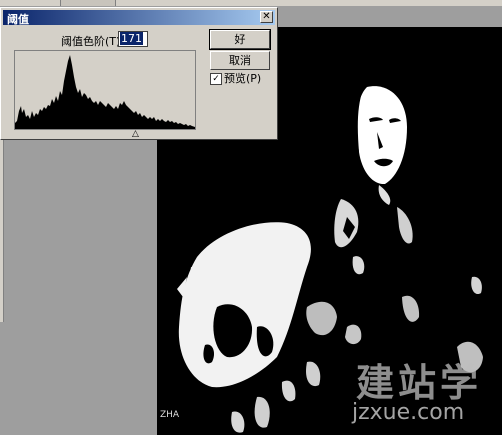  I want to click on preview-label: 预览(P), so click(243, 78).